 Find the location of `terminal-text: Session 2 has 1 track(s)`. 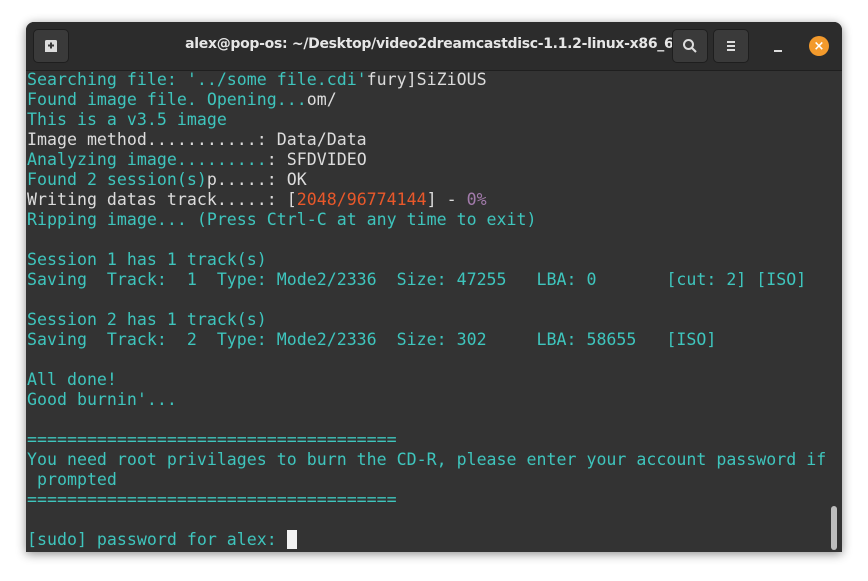

terminal-text: Session 2 has 1 track(s) is located at coordinates (147, 319).